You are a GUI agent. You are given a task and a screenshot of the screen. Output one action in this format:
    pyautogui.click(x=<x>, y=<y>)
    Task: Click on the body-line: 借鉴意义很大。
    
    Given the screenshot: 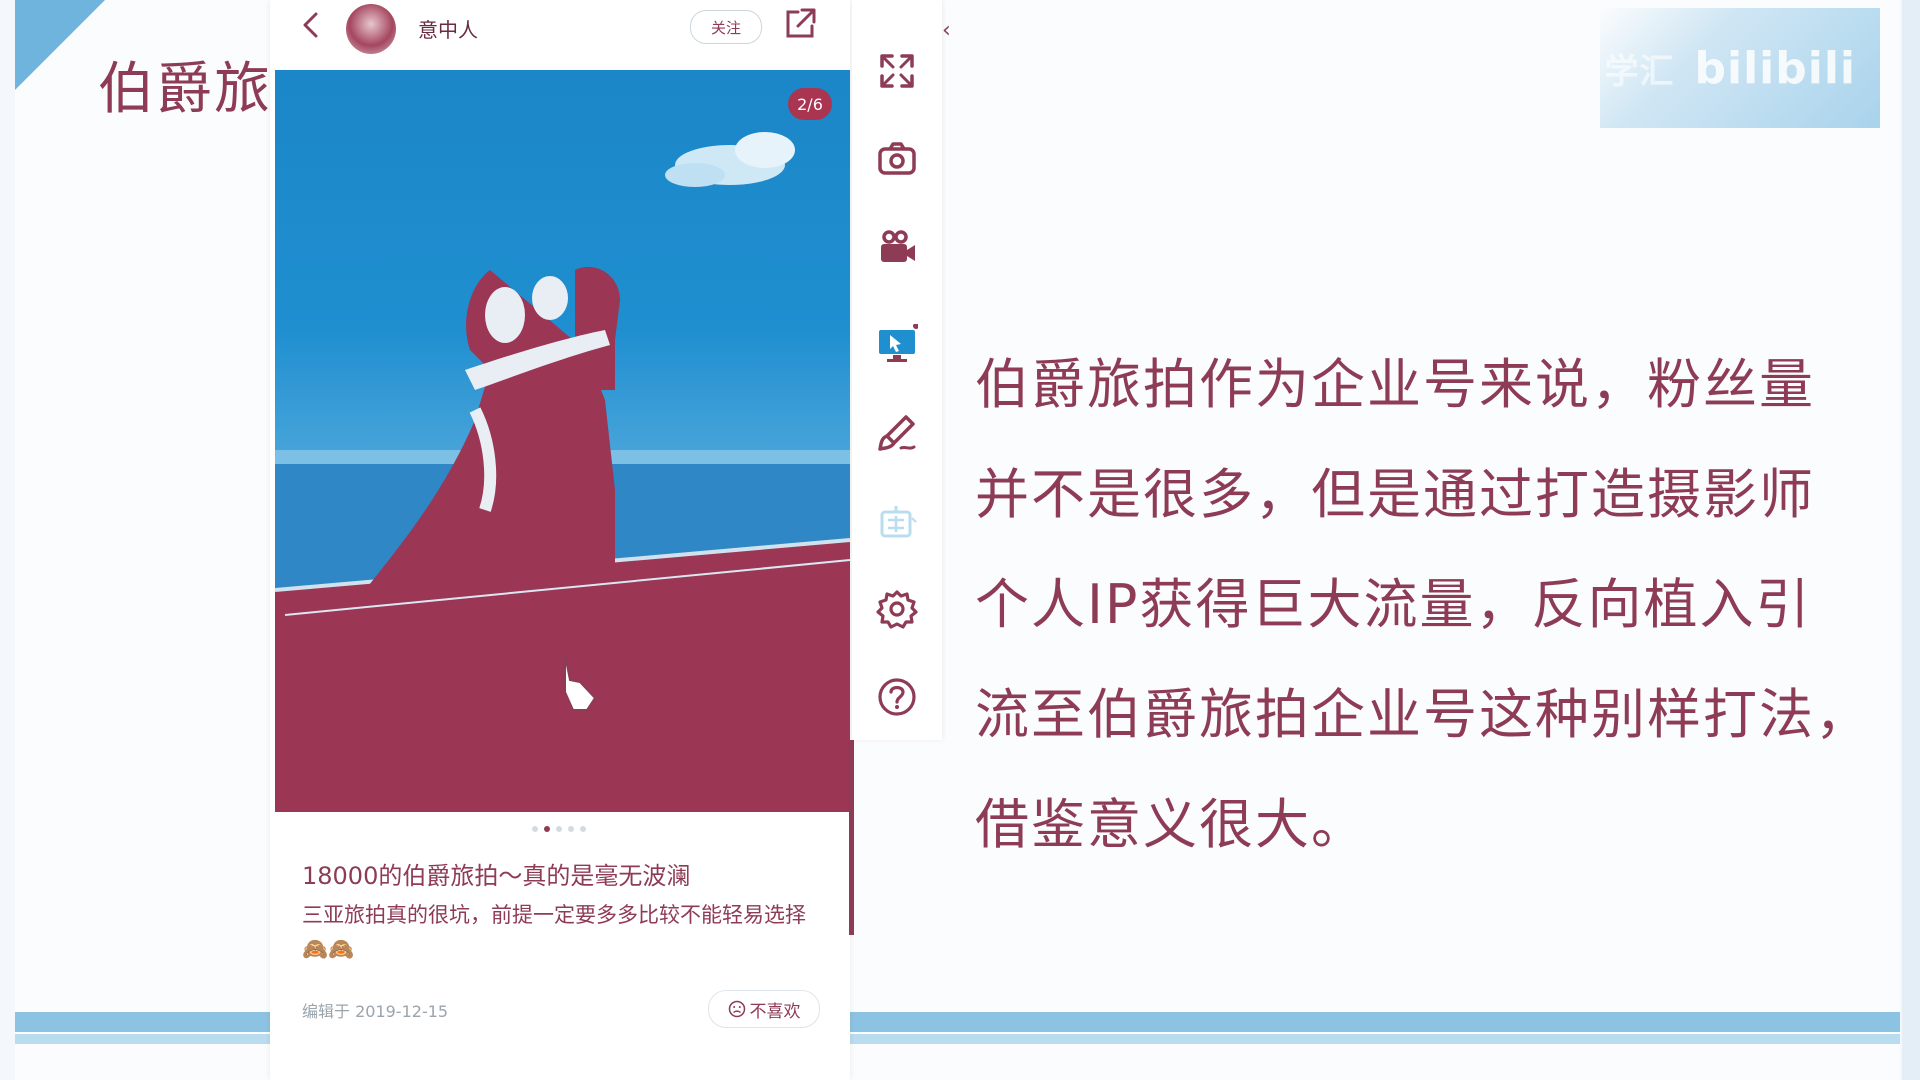 What is the action you would take?
    pyautogui.click(x=1171, y=824)
    